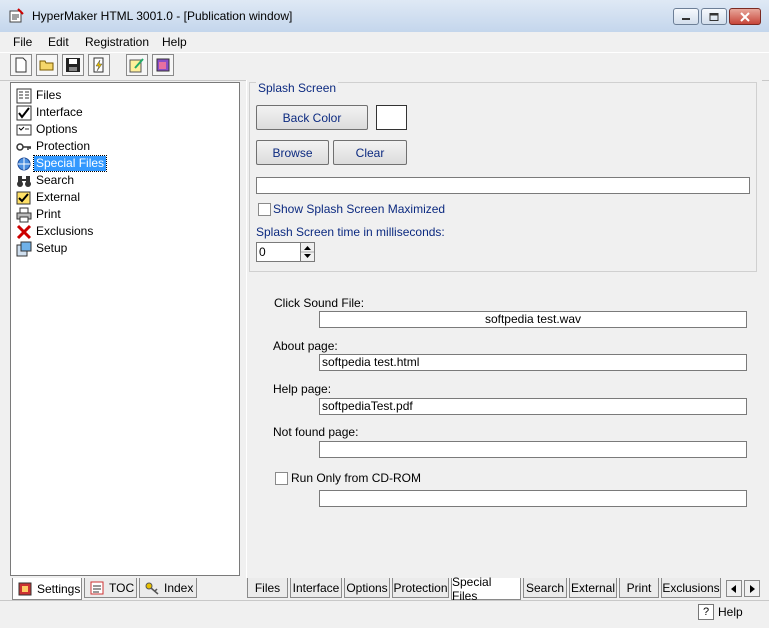 The image size is (769, 628). I want to click on about-page-field: softpedia test.html, so click(533, 362).